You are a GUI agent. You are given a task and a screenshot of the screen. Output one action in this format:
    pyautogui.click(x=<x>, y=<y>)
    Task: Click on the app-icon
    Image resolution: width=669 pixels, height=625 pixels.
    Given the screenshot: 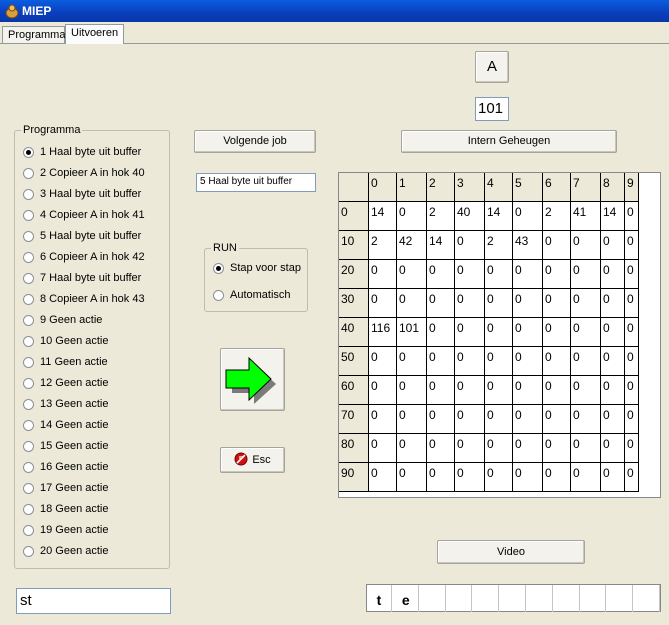 What is the action you would take?
    pyautogui.click(x=12, y=11)
    